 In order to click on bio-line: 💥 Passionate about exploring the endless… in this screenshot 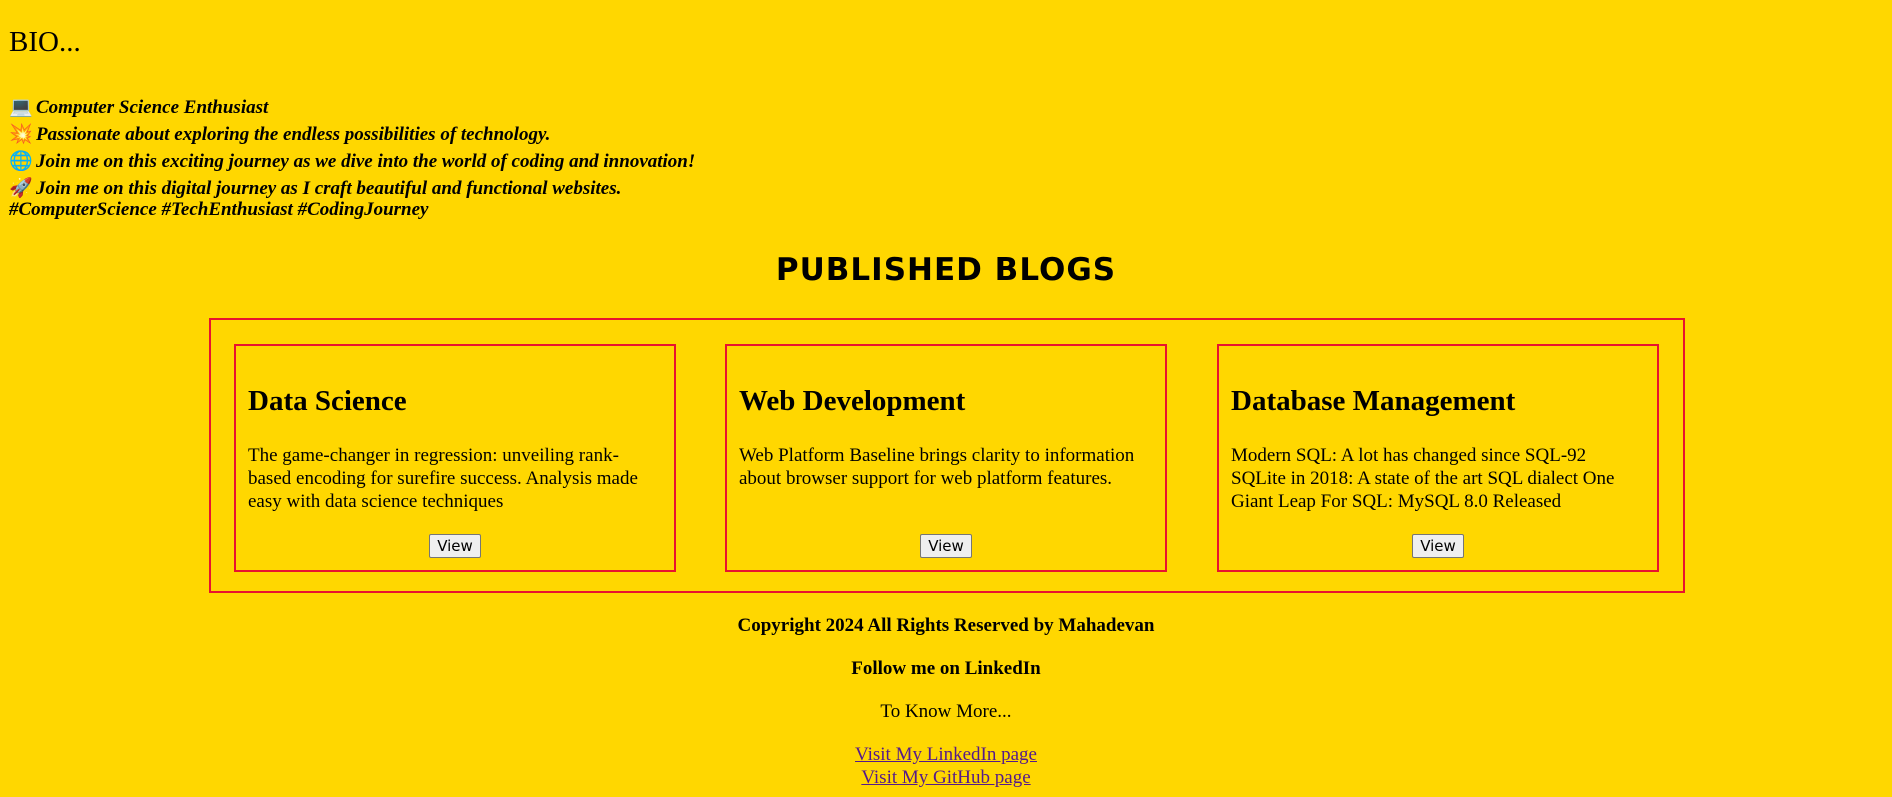, I will do `click(352, 134)`.